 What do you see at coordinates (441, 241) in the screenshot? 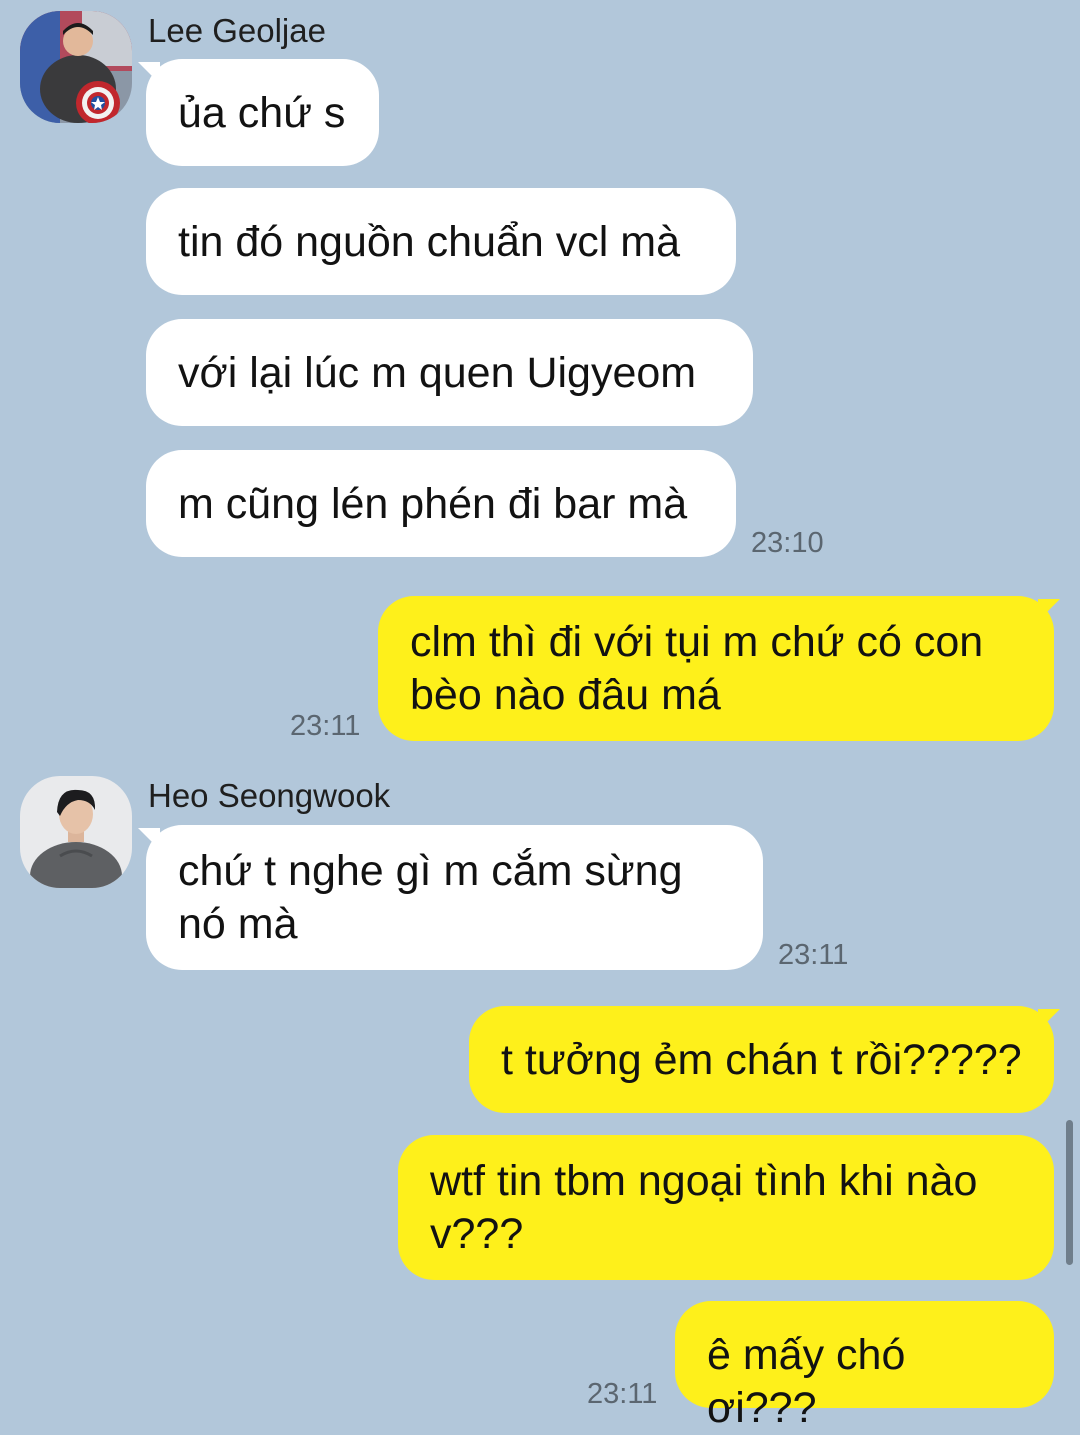
I see `message-bubble-incoming: tin đó nguồn chuẩn vcl mà` at bounding box center [441, 241].